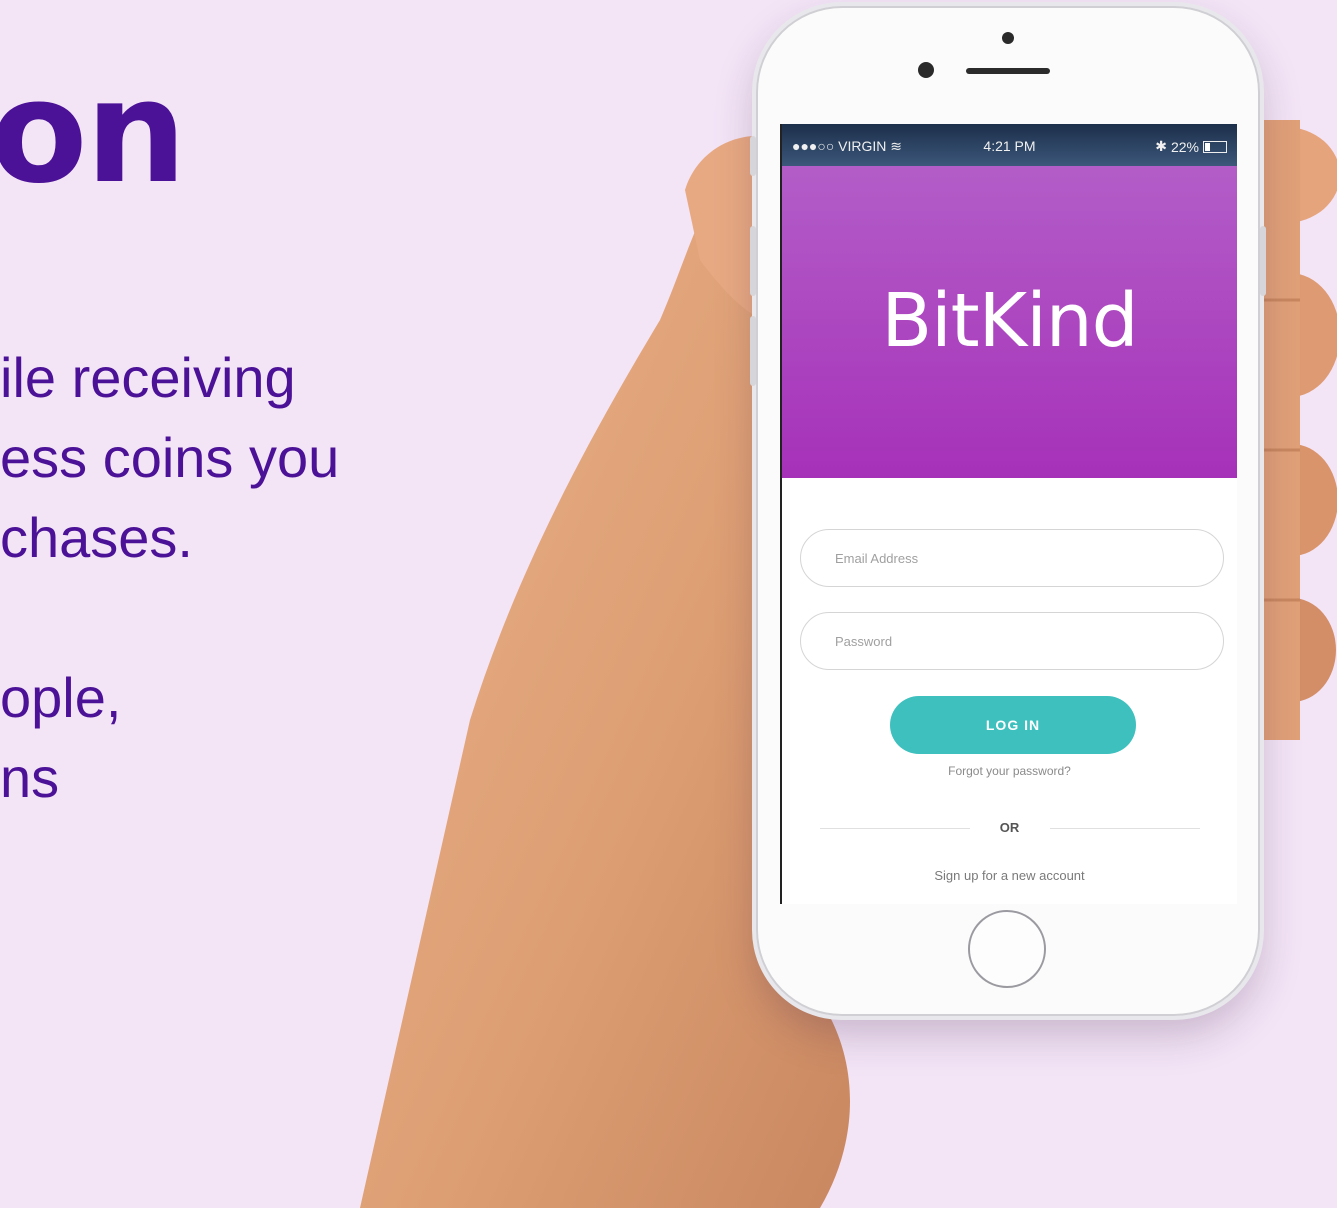 This screenshot has width=1337, height=1208. What do you see at coordinates (753, 156) in the screenshot?
I see `mute-switch` at bounding box center [753, 156].